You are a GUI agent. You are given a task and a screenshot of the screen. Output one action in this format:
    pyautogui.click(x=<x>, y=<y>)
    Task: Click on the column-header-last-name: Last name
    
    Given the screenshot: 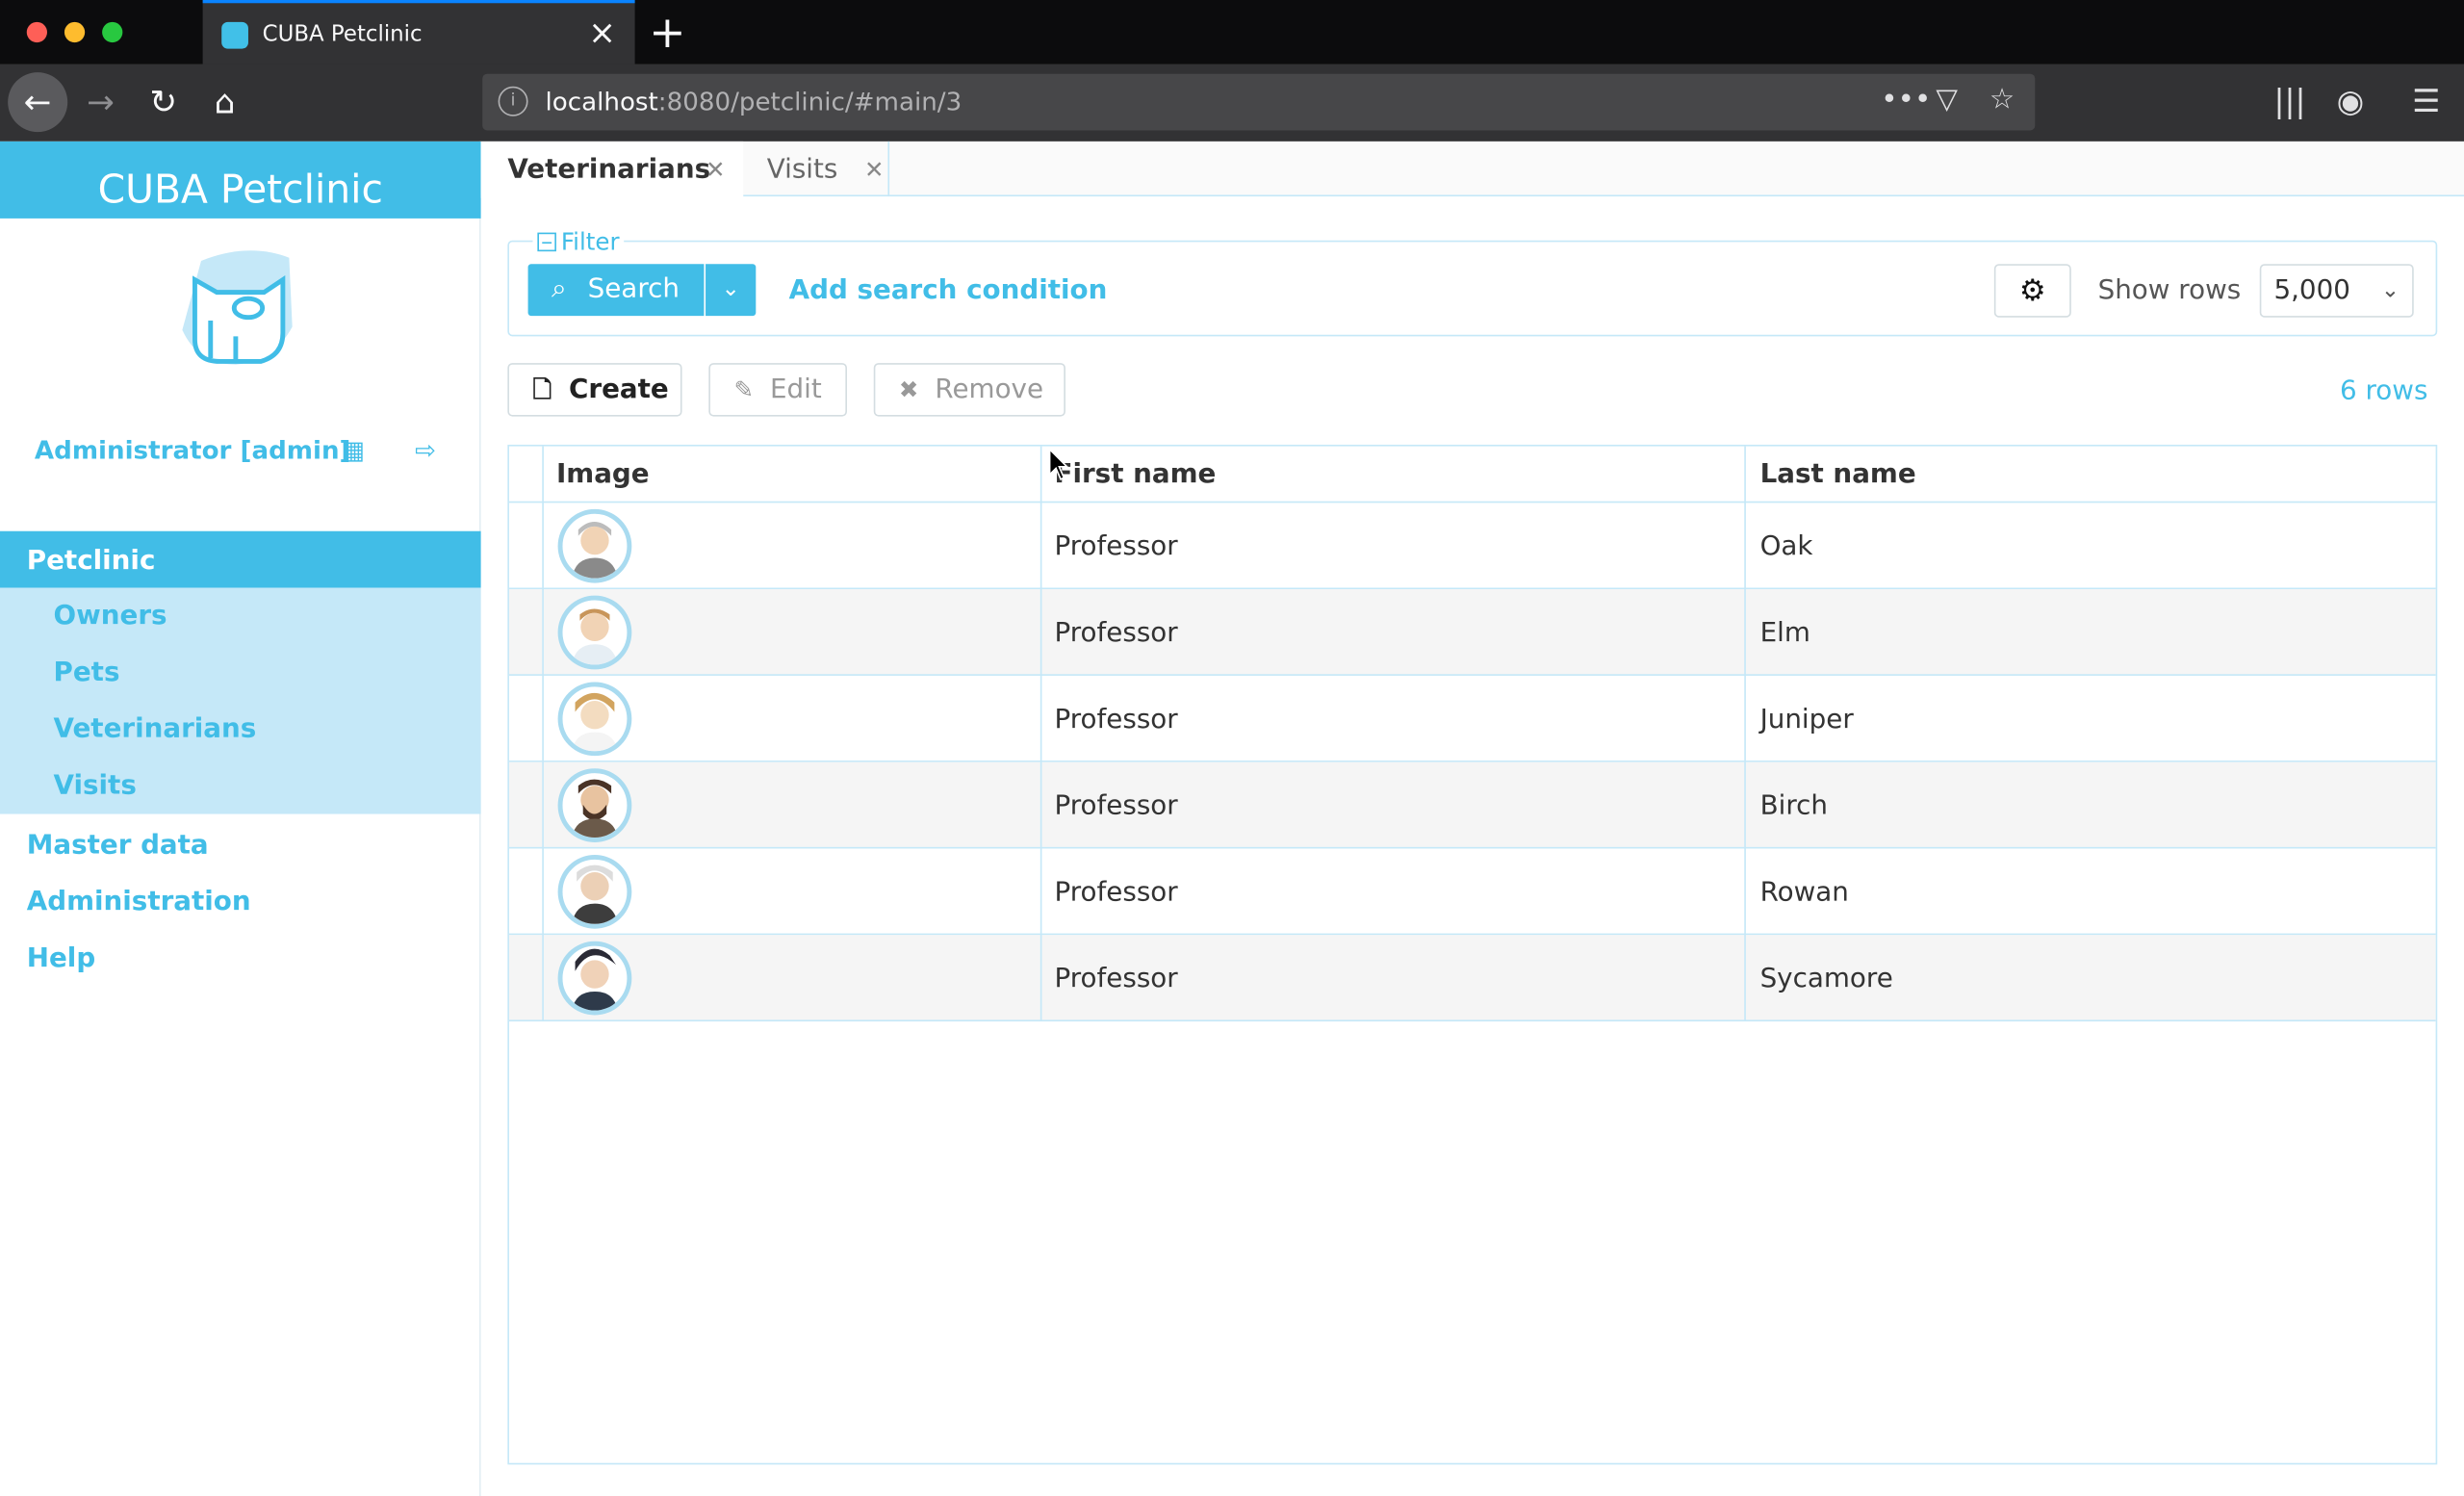 What is the action you would take?
    pyautogui.click(x=1838, y=475)
    